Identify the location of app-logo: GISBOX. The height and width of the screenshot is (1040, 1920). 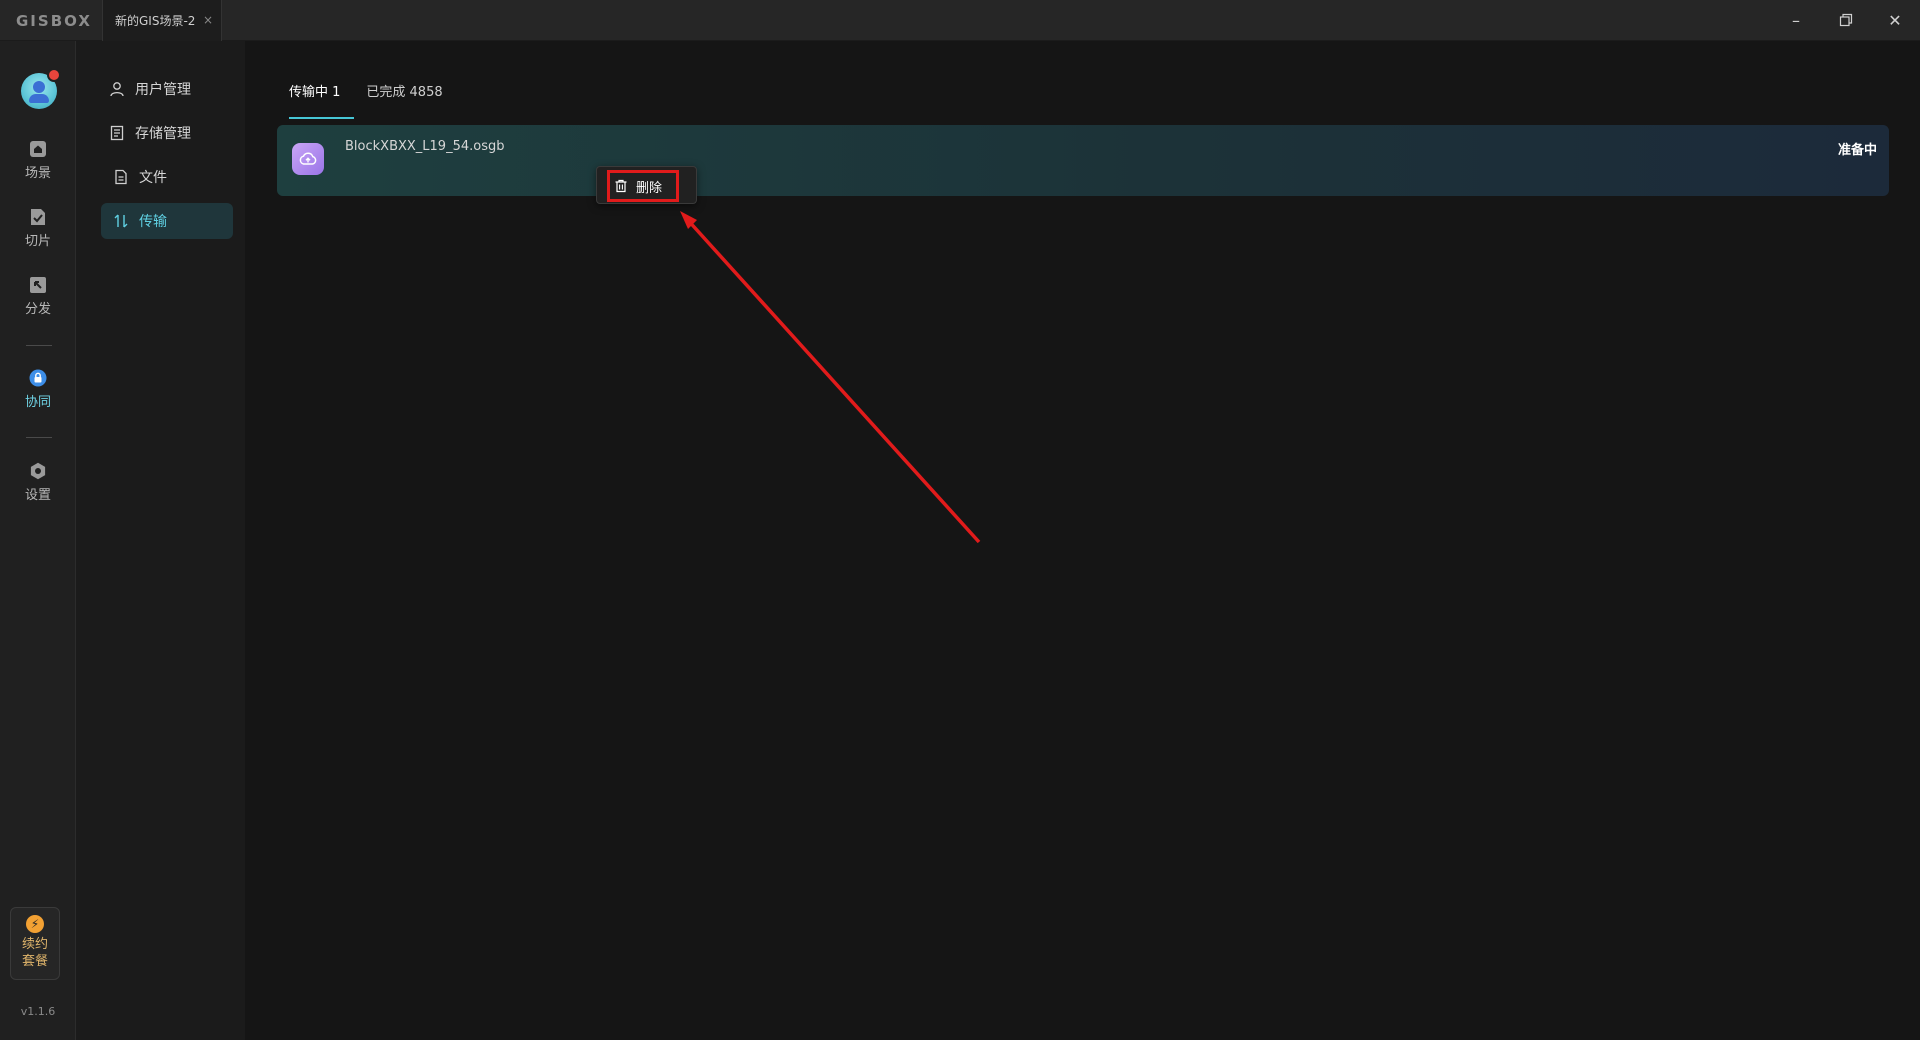
(54, 21).